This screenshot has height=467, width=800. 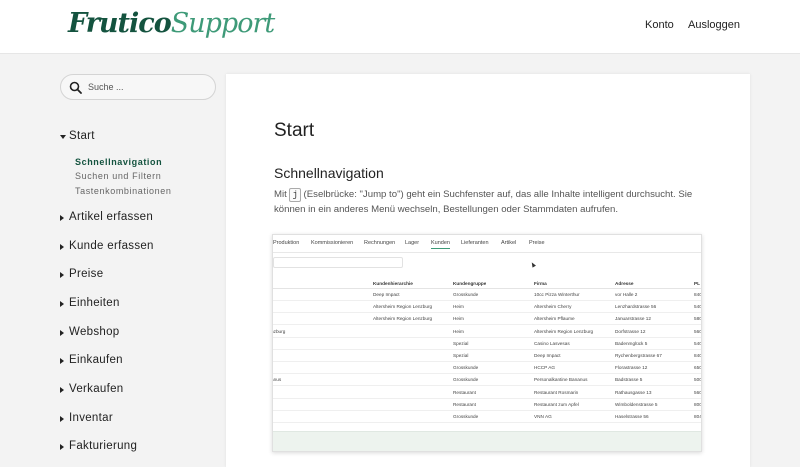 What do you see at coordinates (279, 331) in the screenshot?
I see `table-cell: nzburg` at bounding box center [279, 331].